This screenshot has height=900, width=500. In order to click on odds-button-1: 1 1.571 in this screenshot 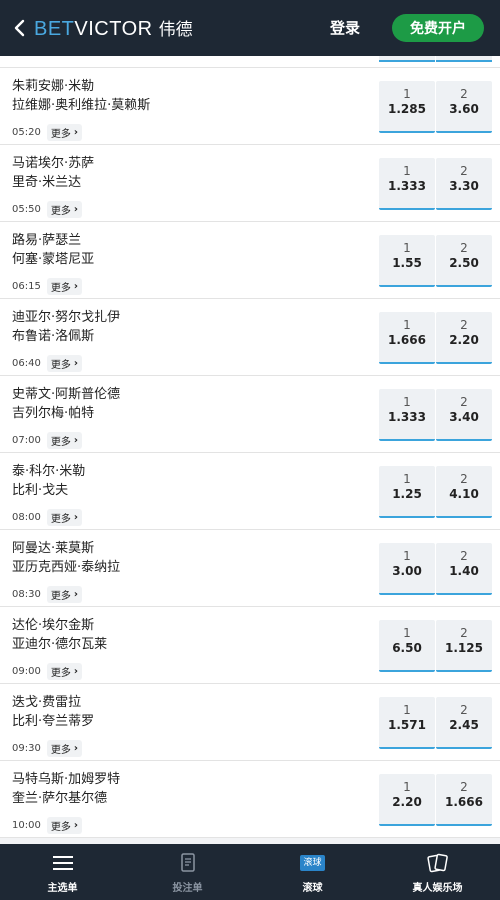, I will do `click(407, 723)`.